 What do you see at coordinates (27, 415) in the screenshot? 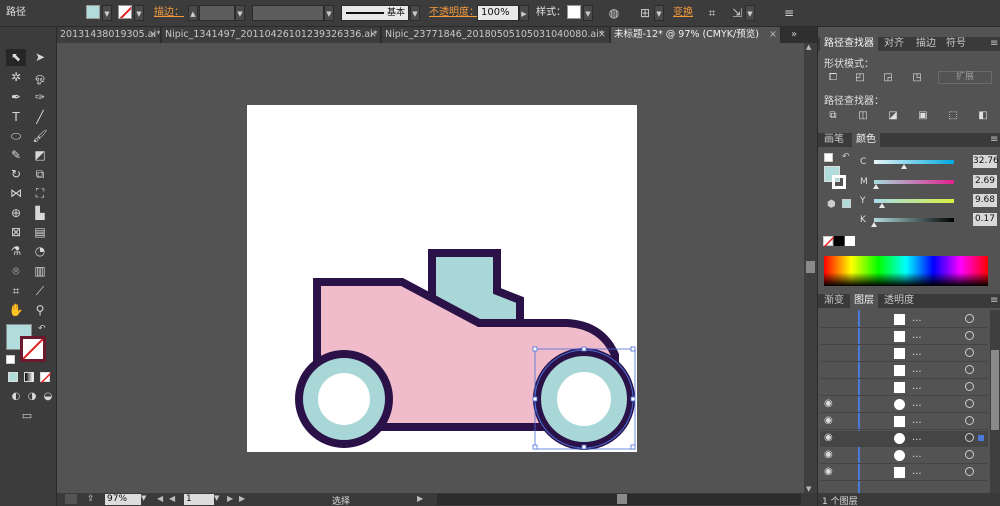
I see `screen-mode-icon: ▭` at bounding box center [27, 415].